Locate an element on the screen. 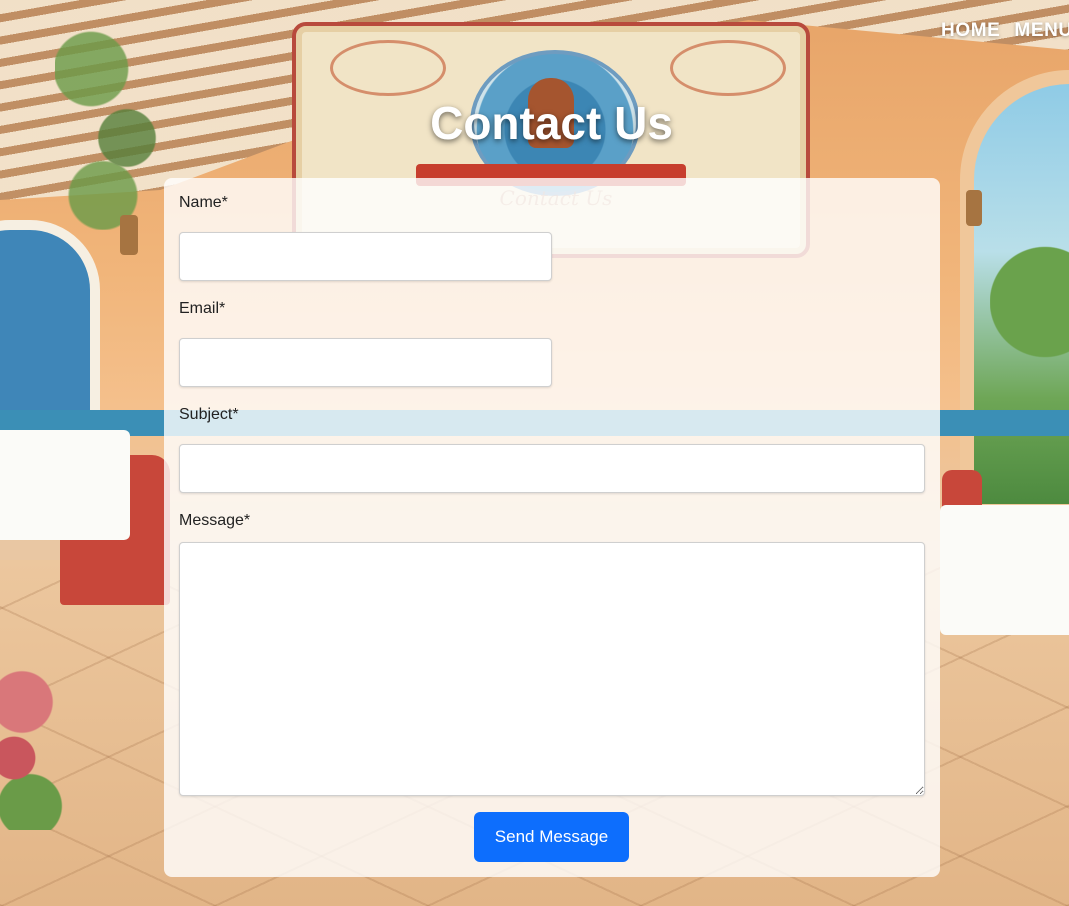 Image resolution: width=1069 pixels, height=906 pixels. nav-link-menu: MENU is located at coordinates (1041, 31).